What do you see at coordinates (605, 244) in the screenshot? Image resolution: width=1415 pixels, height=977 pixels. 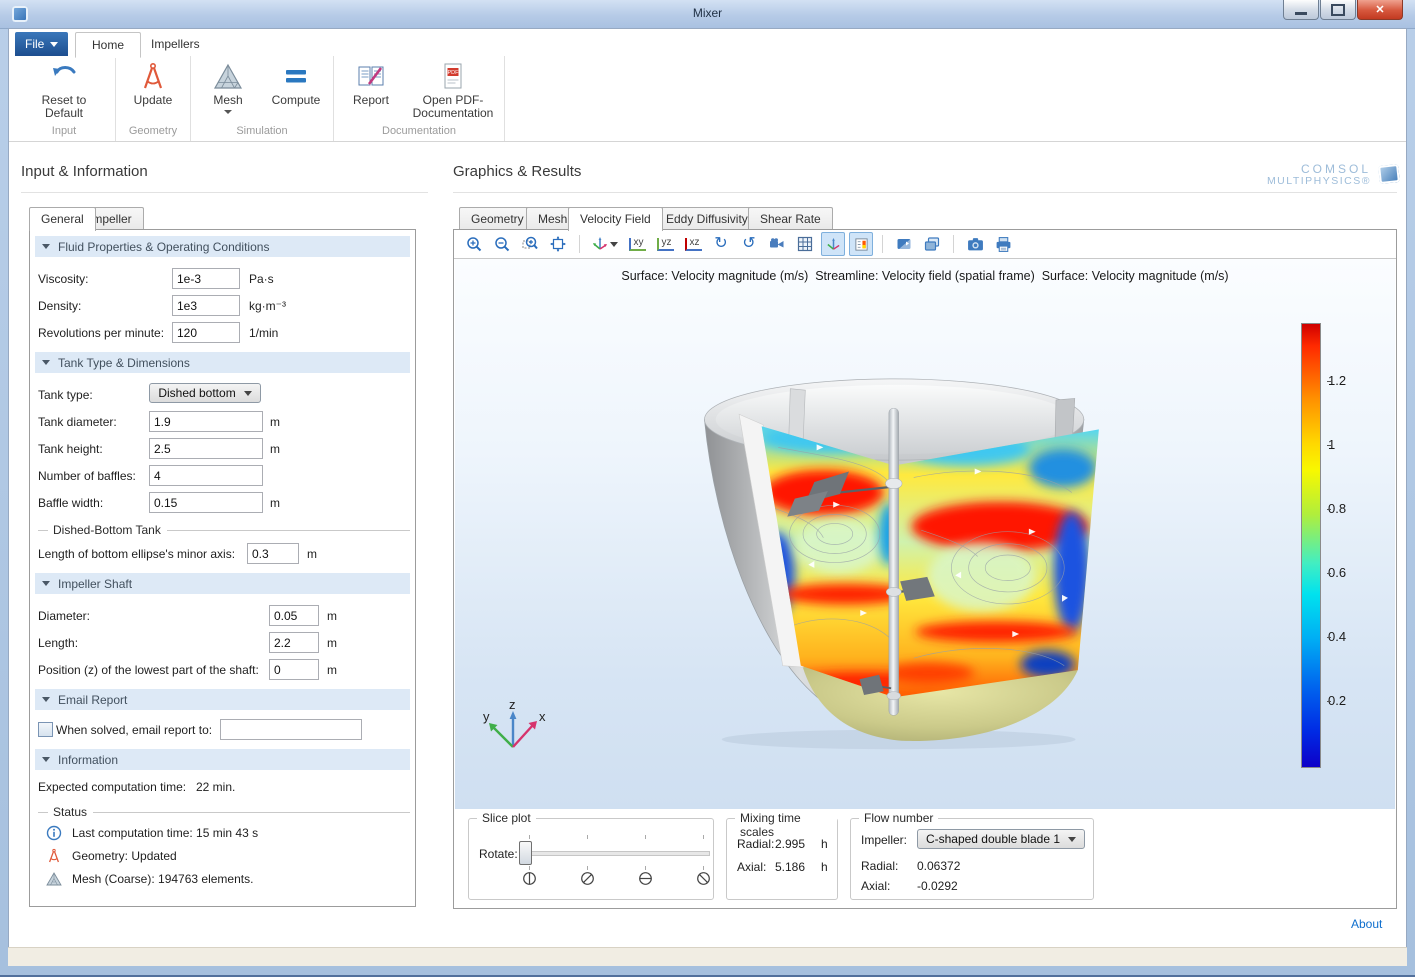 I see `view-orientation-icon` at bounding box center [605, 244].